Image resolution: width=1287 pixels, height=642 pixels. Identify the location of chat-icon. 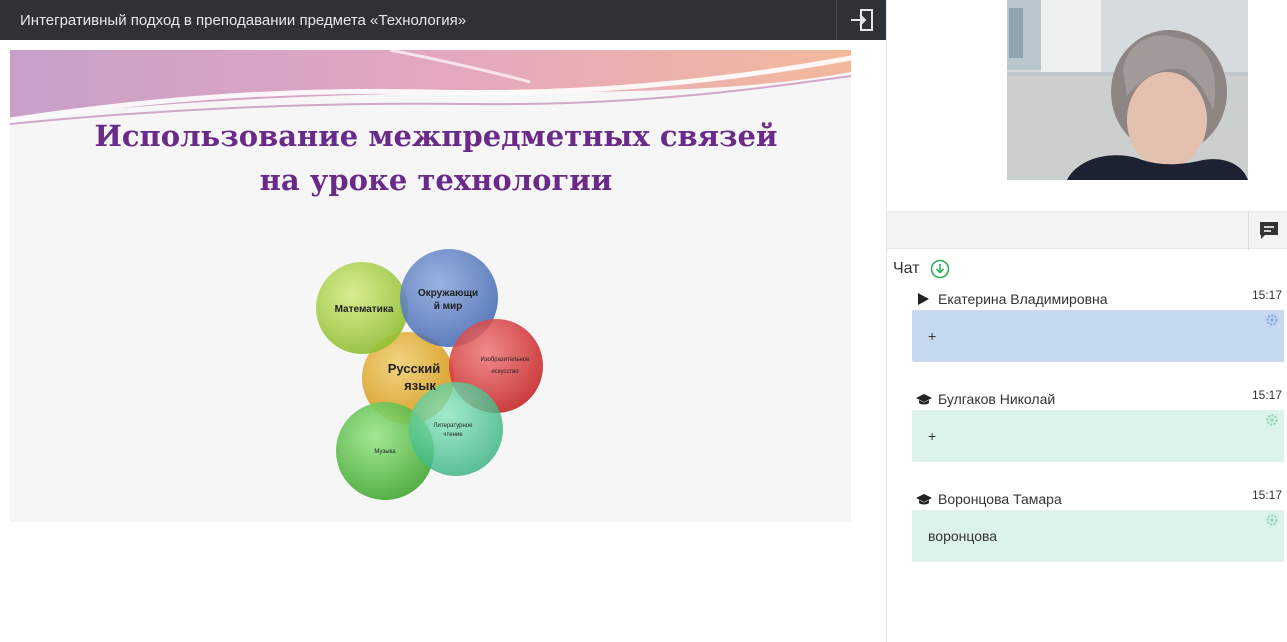
(1268, 230).